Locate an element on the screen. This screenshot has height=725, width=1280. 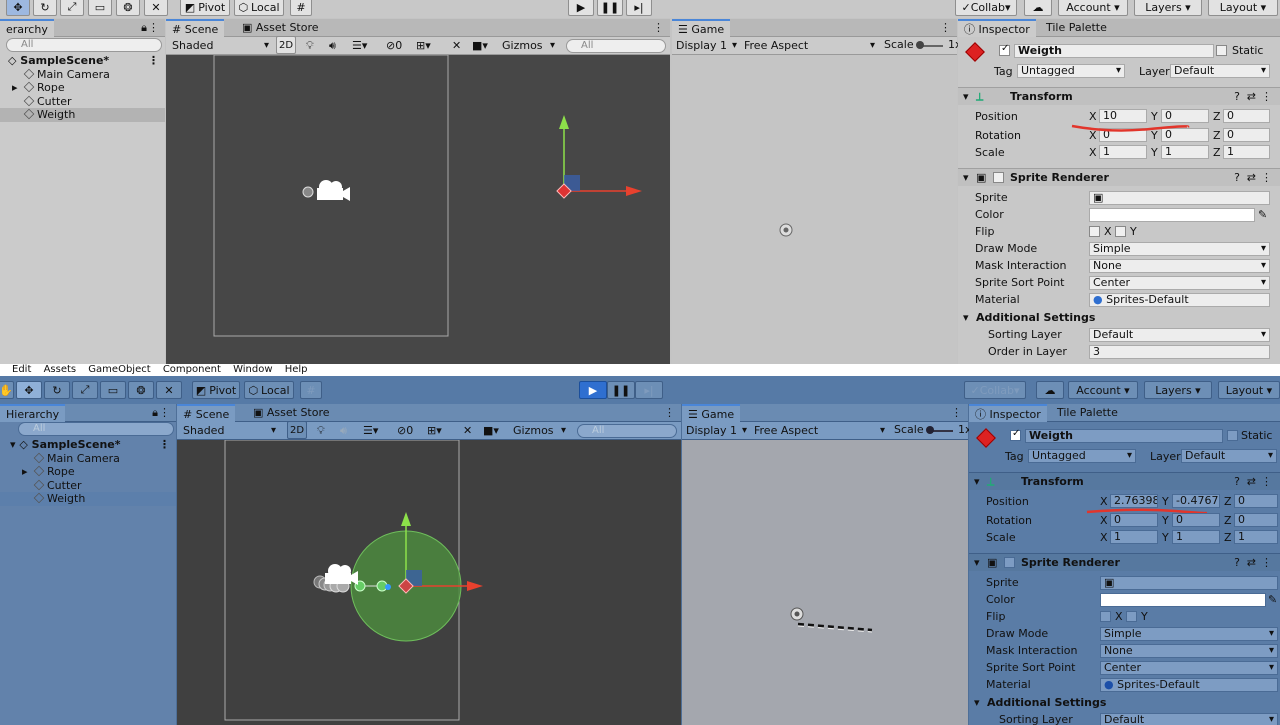
flip-x-checkbox is located at coordinates (1105, 616).